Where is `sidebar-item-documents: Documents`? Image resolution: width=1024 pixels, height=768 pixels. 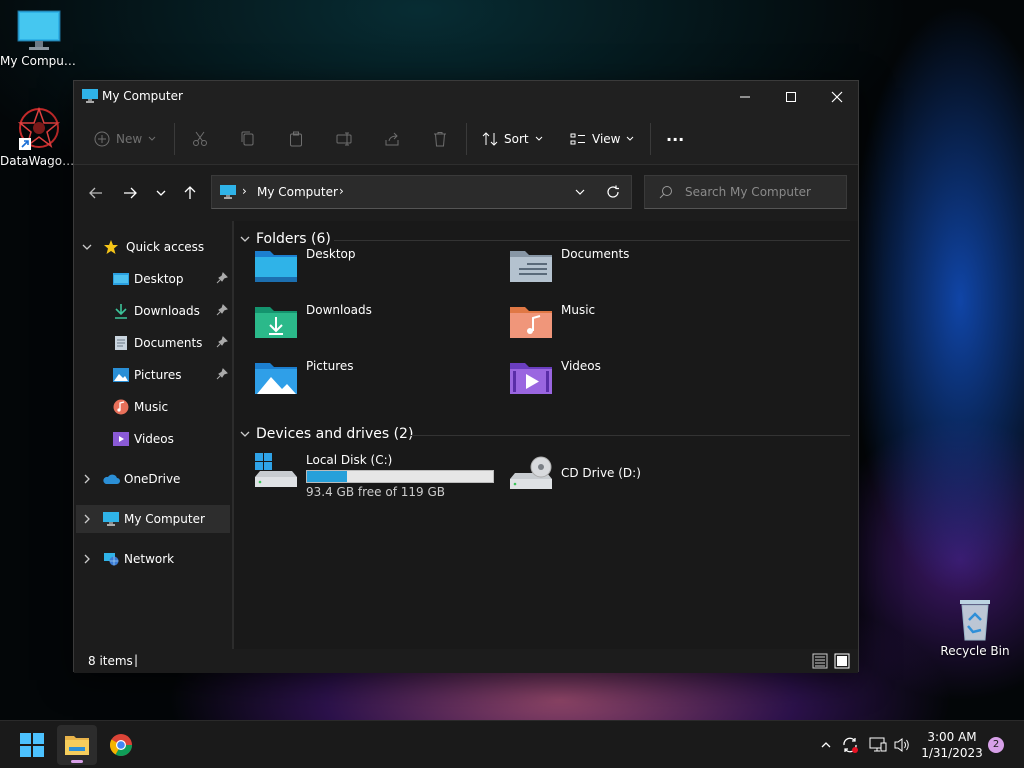 sidebar-item-documents: Documents is located at coordinates (153, 343).